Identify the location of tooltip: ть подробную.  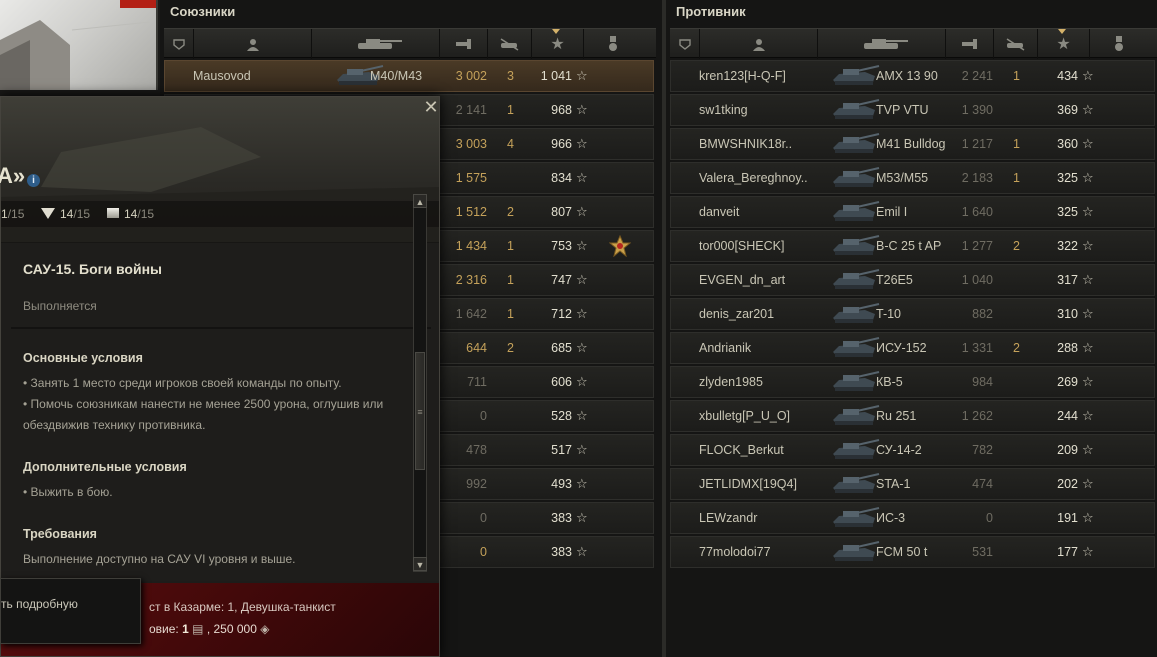
(70, 611).